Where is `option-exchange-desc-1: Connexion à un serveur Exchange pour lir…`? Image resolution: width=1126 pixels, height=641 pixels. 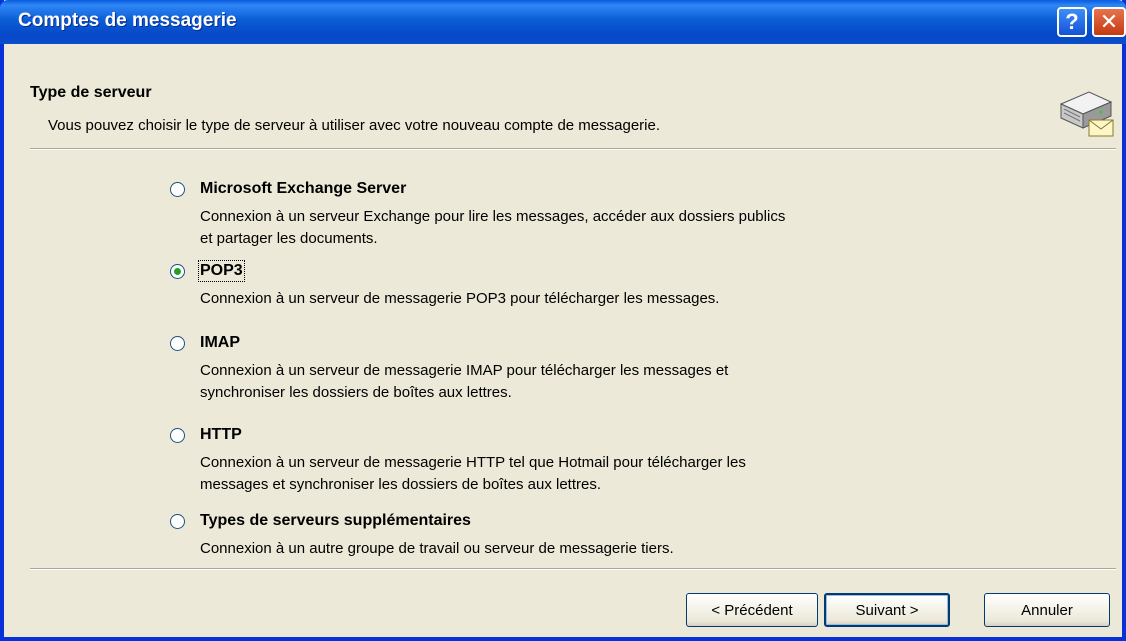 option-exchange-desc-1: Connexion à un serveur Exchange pour lir… is located at coordinates (493, 216).